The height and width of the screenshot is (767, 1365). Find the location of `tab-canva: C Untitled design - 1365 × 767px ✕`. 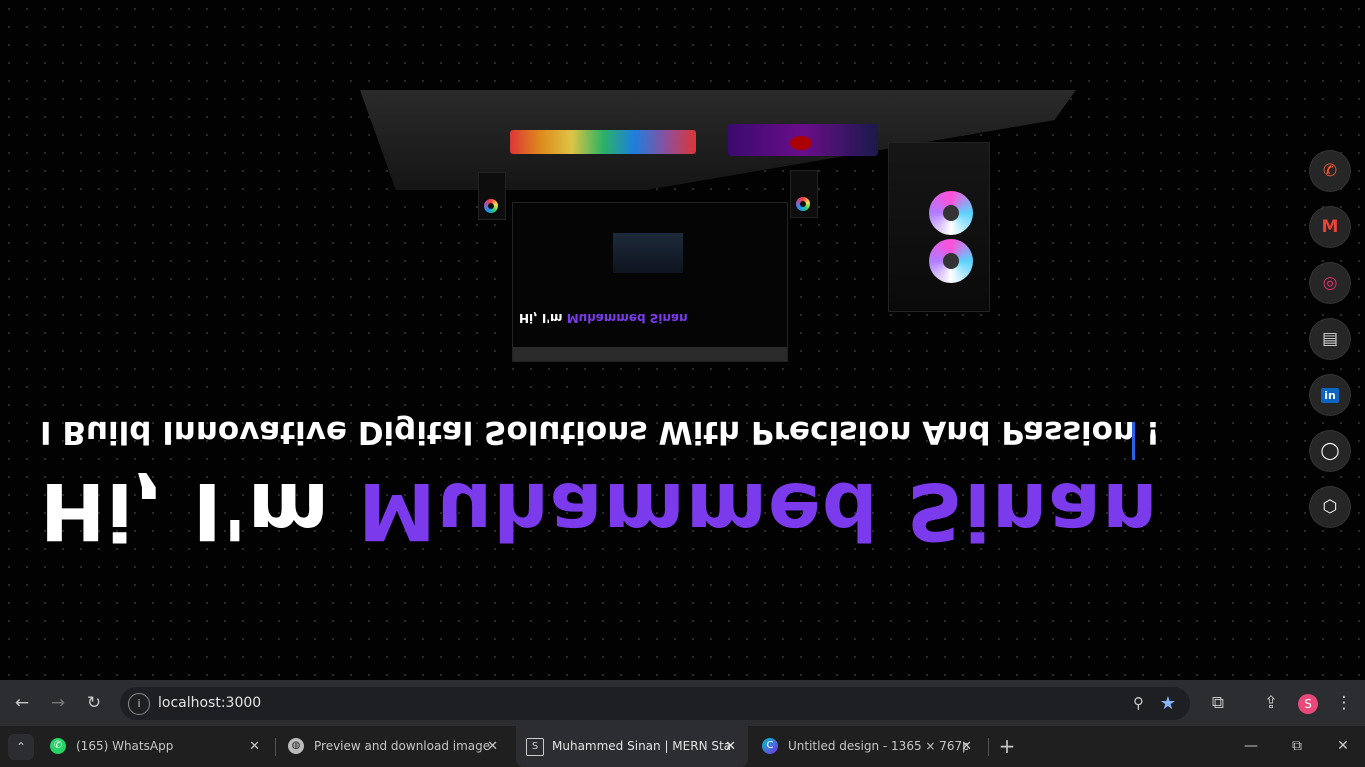

tab-canva: C Untitled design - 1365 × 767px ✕ is located at coordinates (868, 746).